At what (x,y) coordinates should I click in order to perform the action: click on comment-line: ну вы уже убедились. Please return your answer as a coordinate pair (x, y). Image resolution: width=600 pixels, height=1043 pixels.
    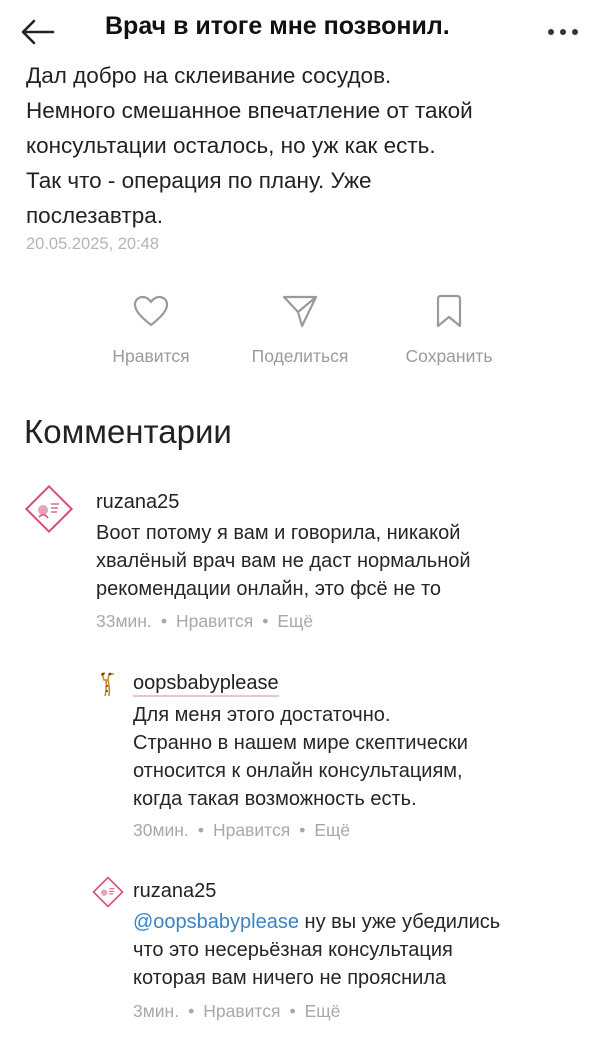
    Looking at the image, I should click on (399, 922).